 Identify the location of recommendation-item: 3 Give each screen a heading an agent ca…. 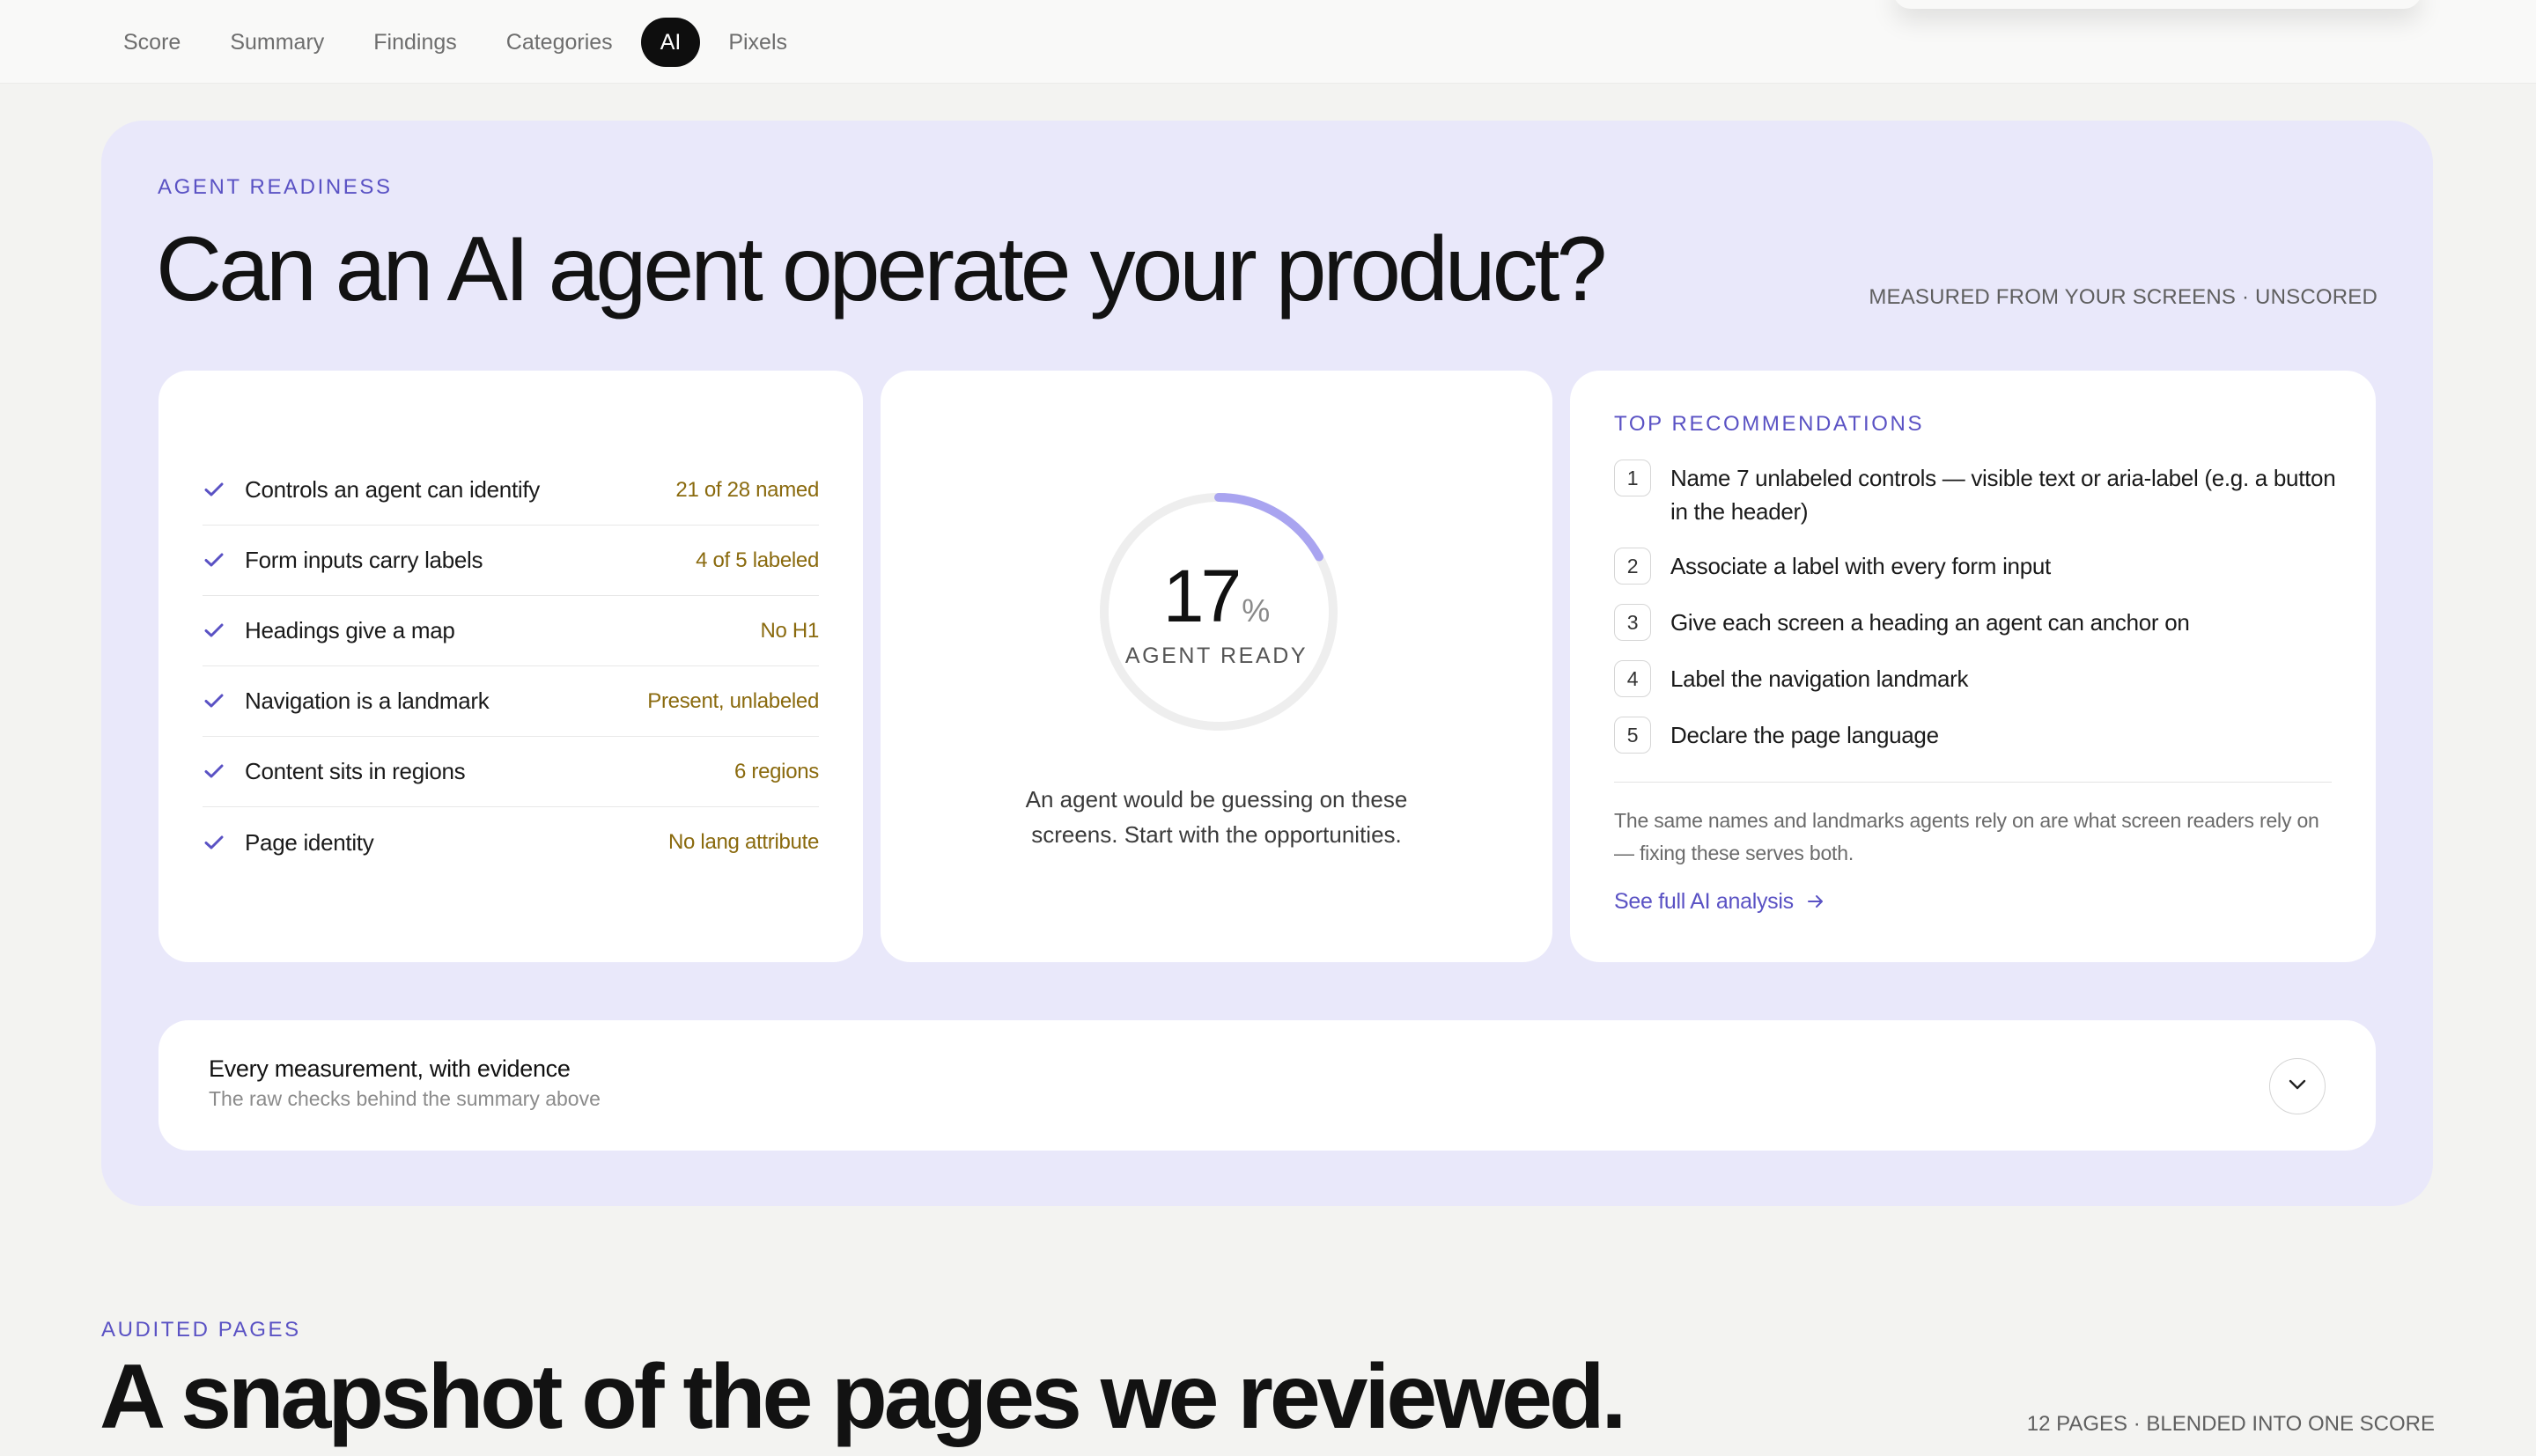
(1975, 622).